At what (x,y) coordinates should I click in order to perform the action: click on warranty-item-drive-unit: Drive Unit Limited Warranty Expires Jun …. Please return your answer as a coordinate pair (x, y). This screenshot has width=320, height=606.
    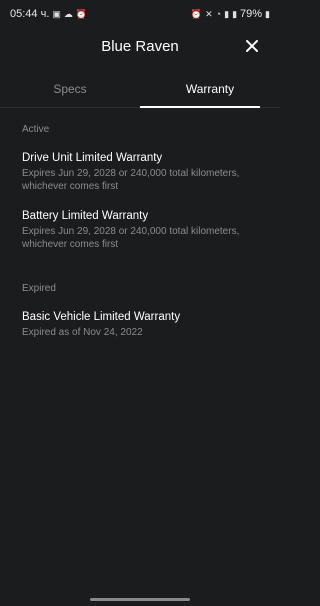
    Looking at the image, I should click on (142, 172).